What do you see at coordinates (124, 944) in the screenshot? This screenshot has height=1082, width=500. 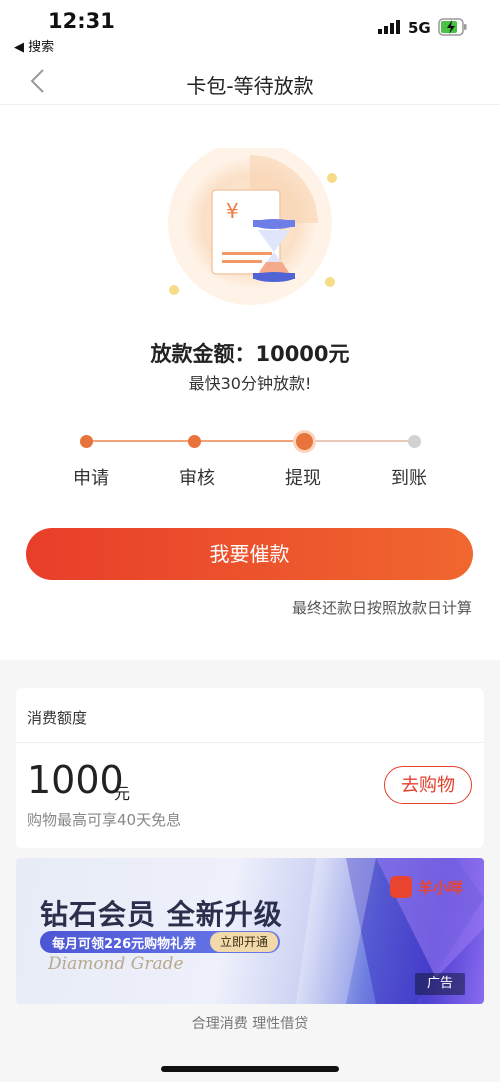 I see `ad-offer: 每月可领226元购物礼券` at bounding box center [124, 944].